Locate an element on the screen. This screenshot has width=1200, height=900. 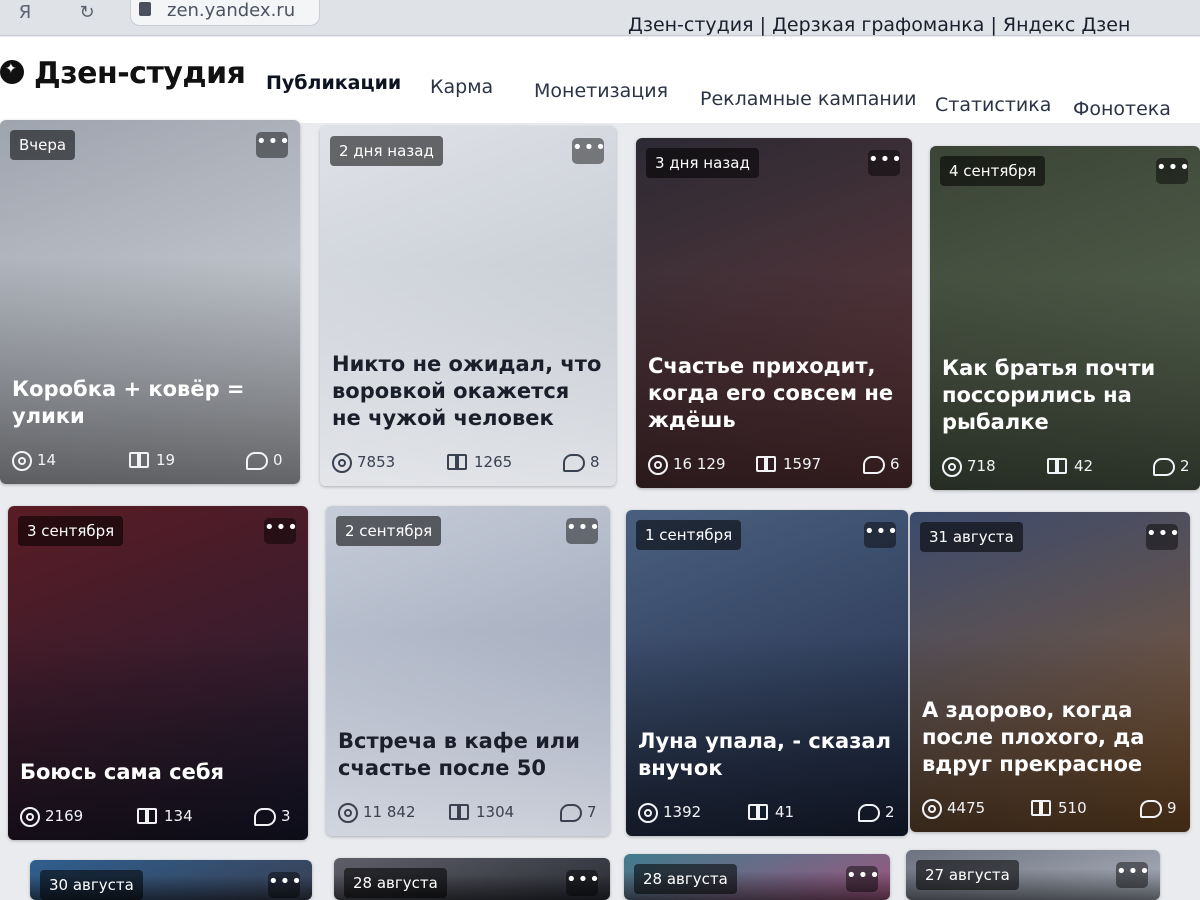
comments-count: 2 is located at coordinates (890, 812).